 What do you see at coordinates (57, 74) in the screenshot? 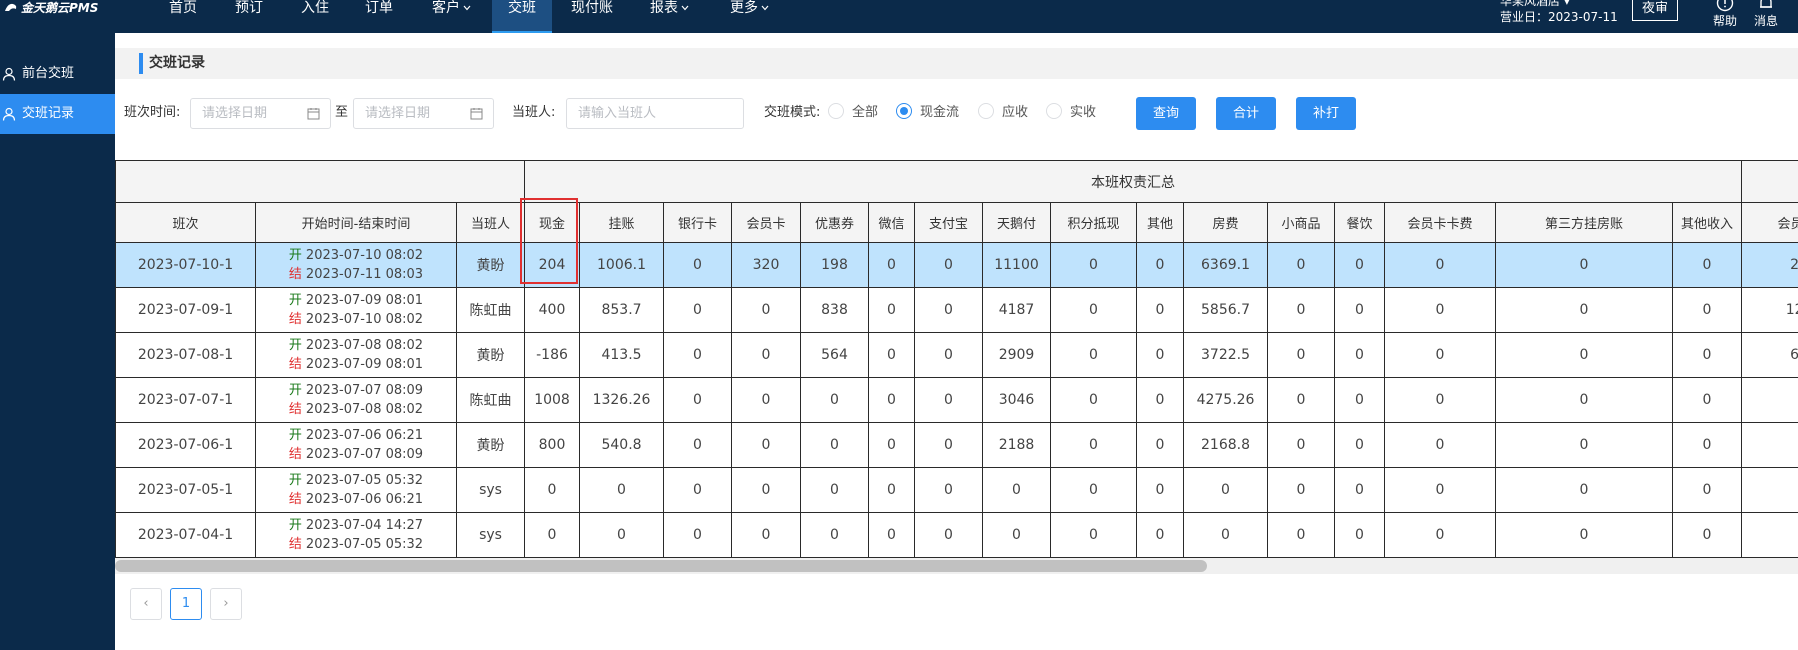
I see `sidebar-item-front-desk-handover: 前台交班` at bounding box center [57, 74].